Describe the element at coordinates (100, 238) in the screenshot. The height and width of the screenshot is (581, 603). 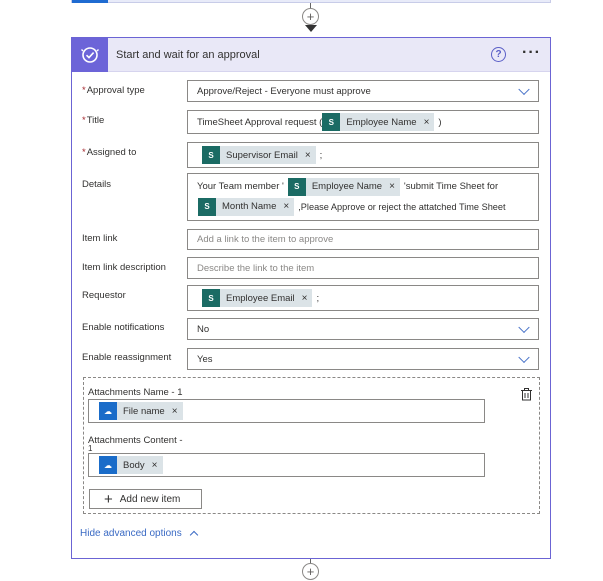
I see `item-link-label: Item link` at that location.